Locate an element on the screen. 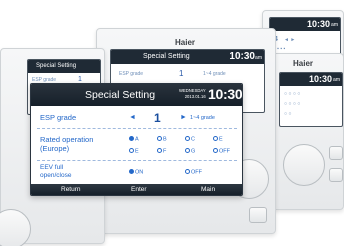  time-display: 10:30am is located at coordinates (225, 94).